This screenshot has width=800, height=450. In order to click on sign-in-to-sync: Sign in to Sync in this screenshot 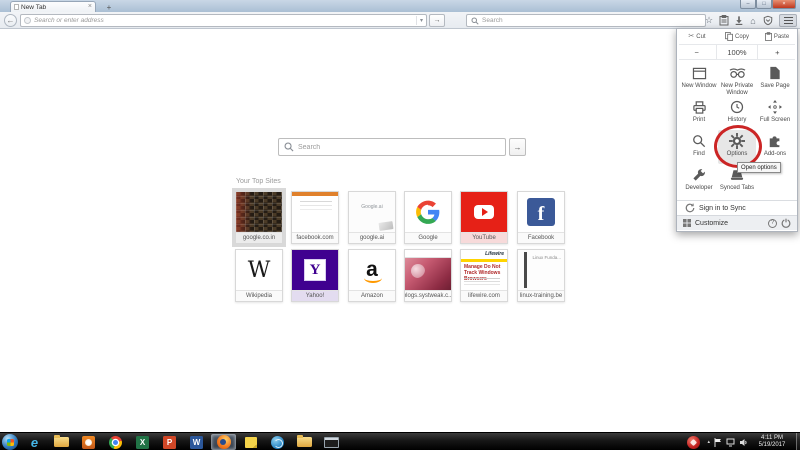, I will do `click(737, 207)`.